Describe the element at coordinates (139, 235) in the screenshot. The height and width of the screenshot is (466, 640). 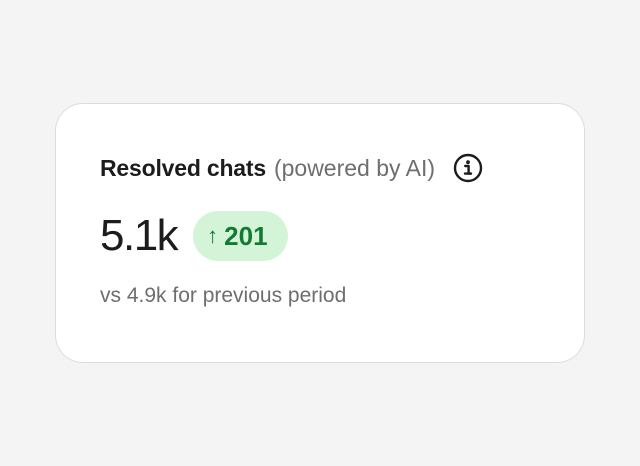
I see `metric-value: 5.1k` at that location.